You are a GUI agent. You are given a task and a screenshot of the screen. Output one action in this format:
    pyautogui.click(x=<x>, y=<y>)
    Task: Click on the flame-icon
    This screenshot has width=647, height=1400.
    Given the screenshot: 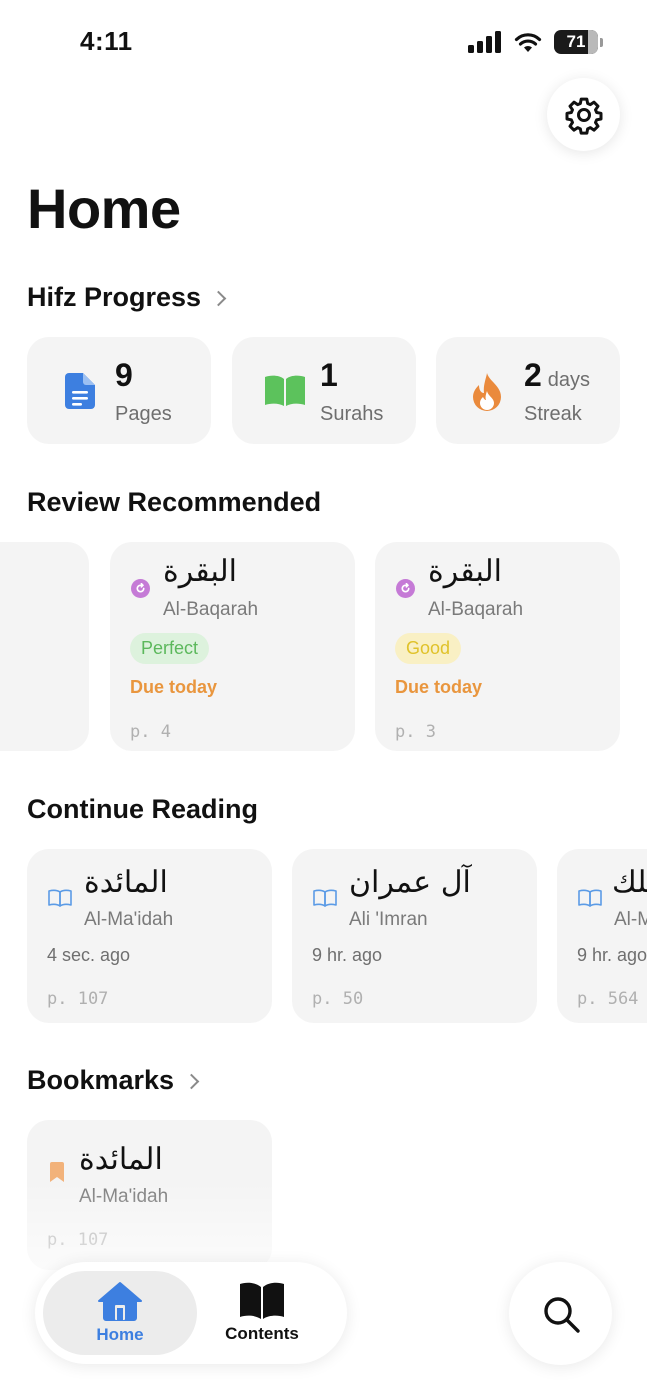 What is the action you would take?
    pyautogui.click(x=487, y=392)
    